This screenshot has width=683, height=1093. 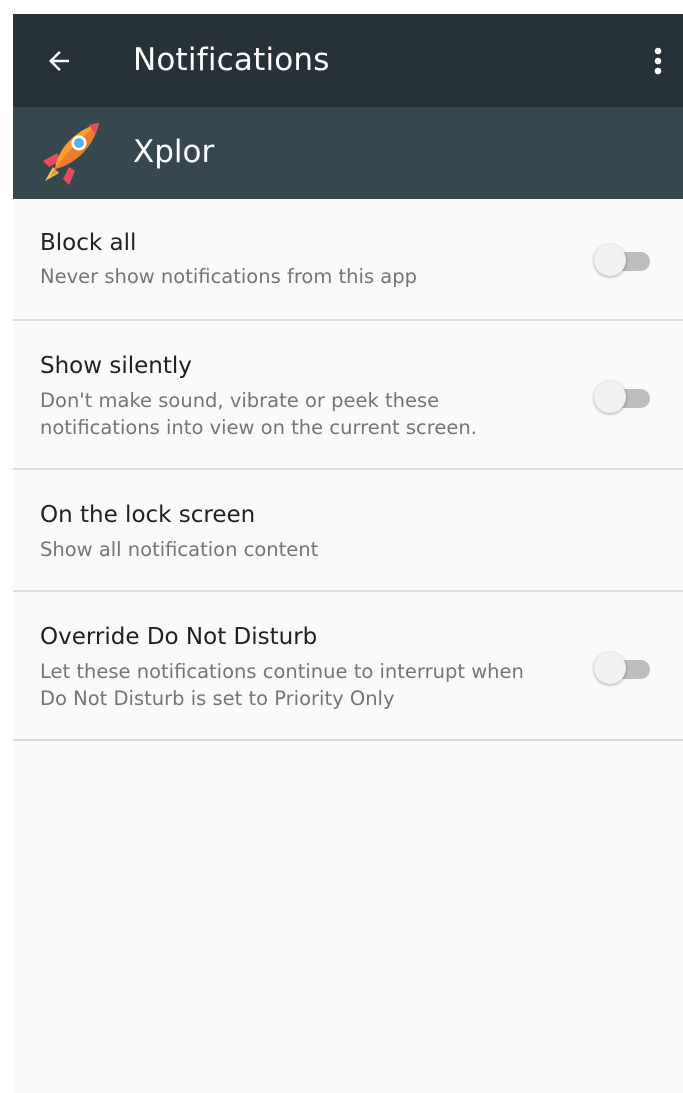 I want to click on back-button, so click(x=59, y=61).